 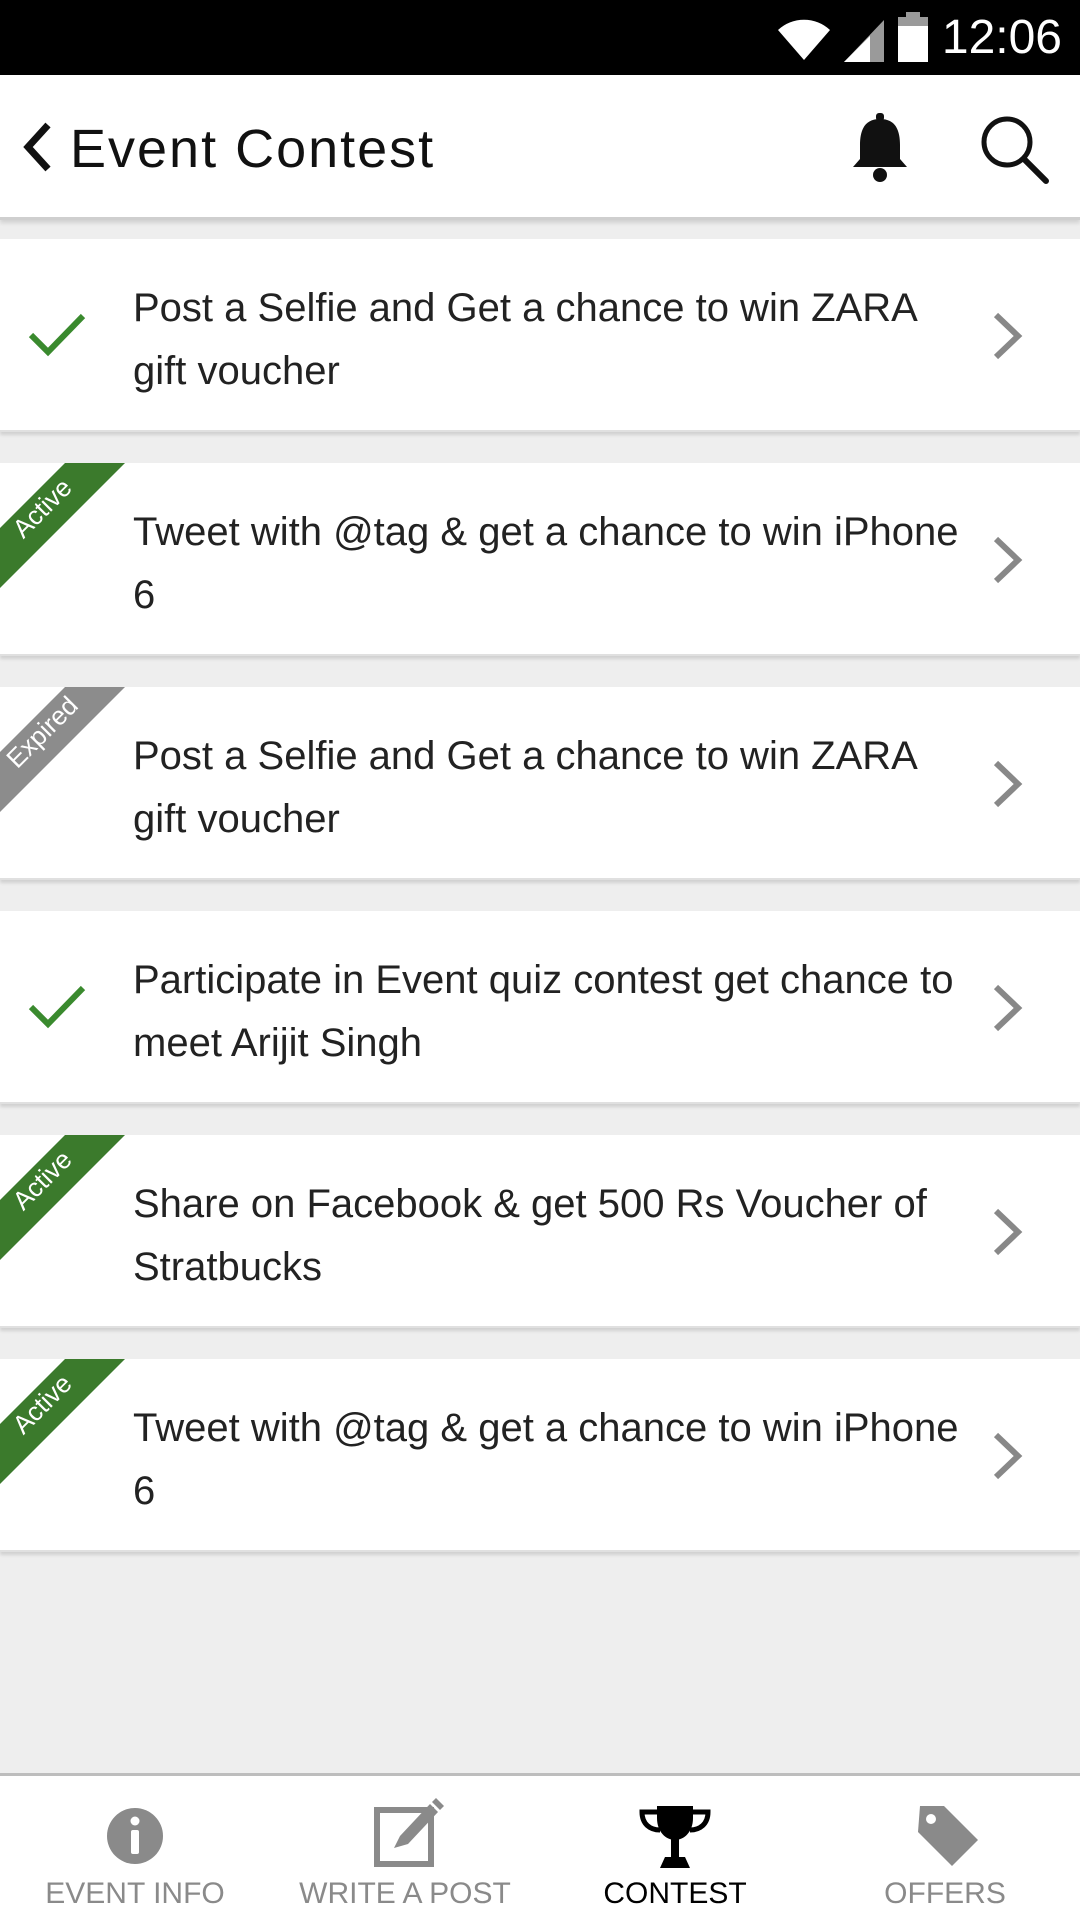 What do you see at coordinates (675, 1837) in the screenshot?
I see `trophy-icon` at bounding box center [675, 1837].